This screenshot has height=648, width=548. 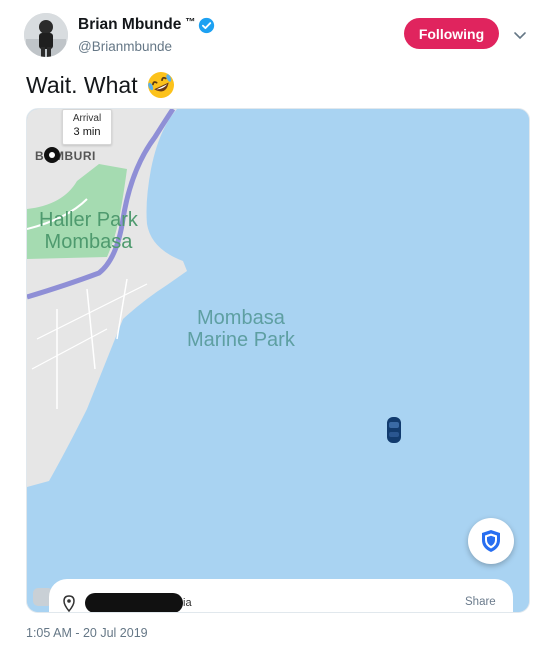 I want to click on rolling-on-floor-laughing-emoji, so click(x=160, y=85).